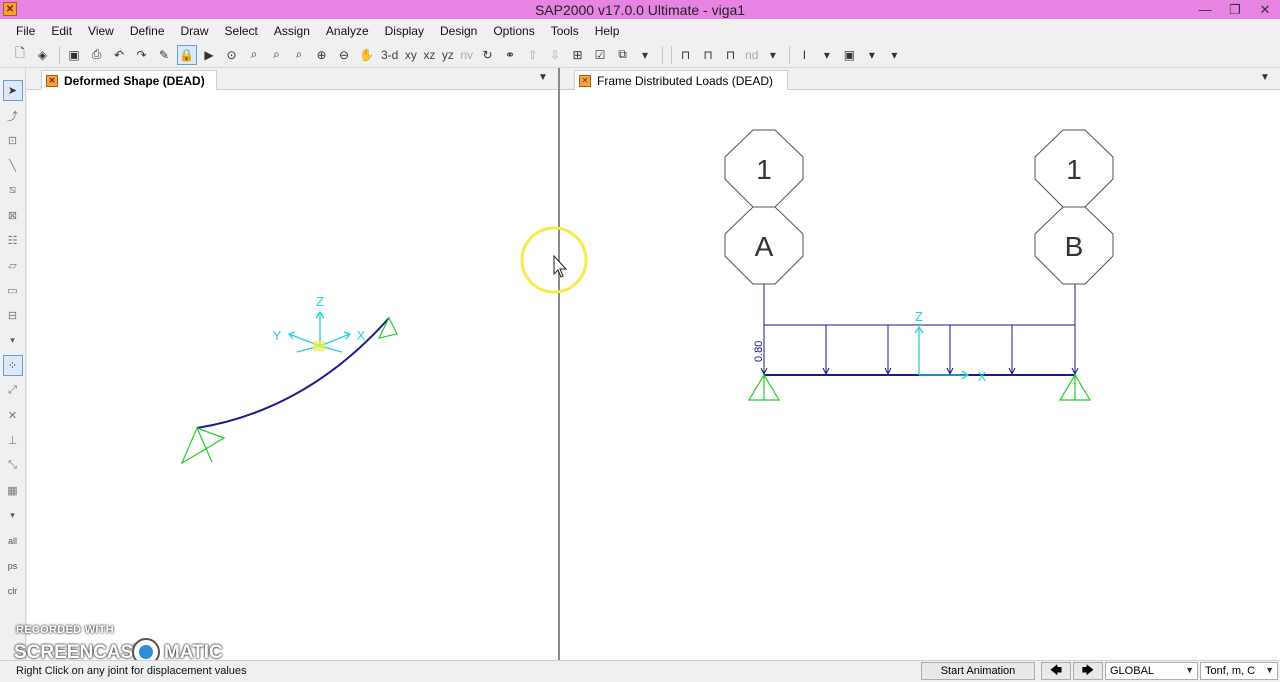 This screenshot has height=682, width=1280. Describe the element at coordinates (429, 55) in the screenshot. I see `view-xz-button: xz` at that location.